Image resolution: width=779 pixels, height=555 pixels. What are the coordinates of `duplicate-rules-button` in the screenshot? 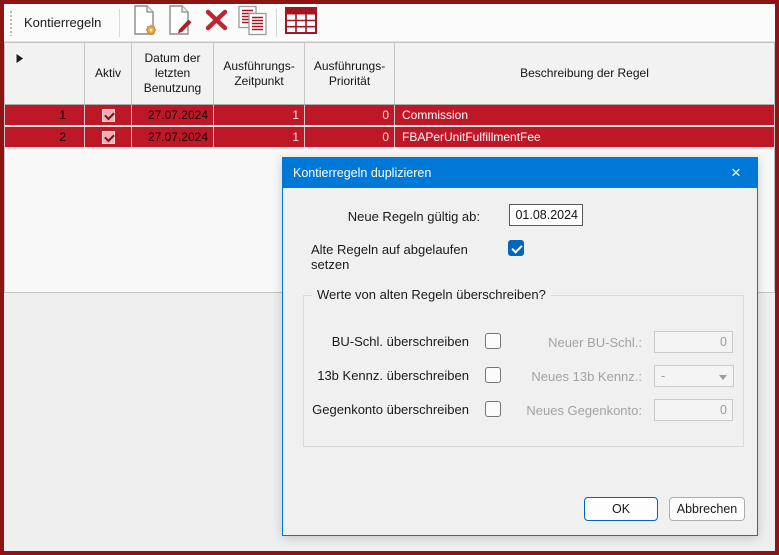 It's located at (252, 23).